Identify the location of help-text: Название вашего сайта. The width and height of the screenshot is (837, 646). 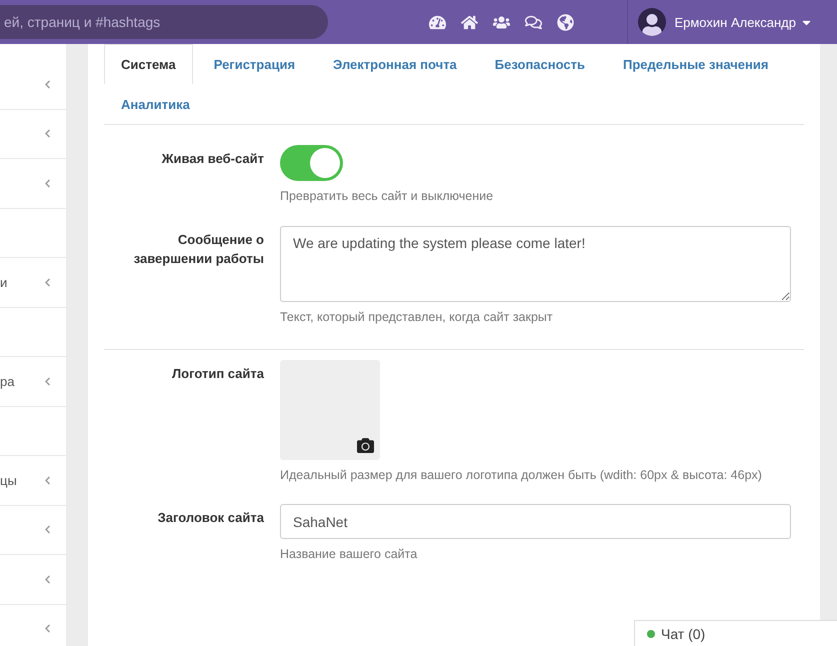
(349, 555).